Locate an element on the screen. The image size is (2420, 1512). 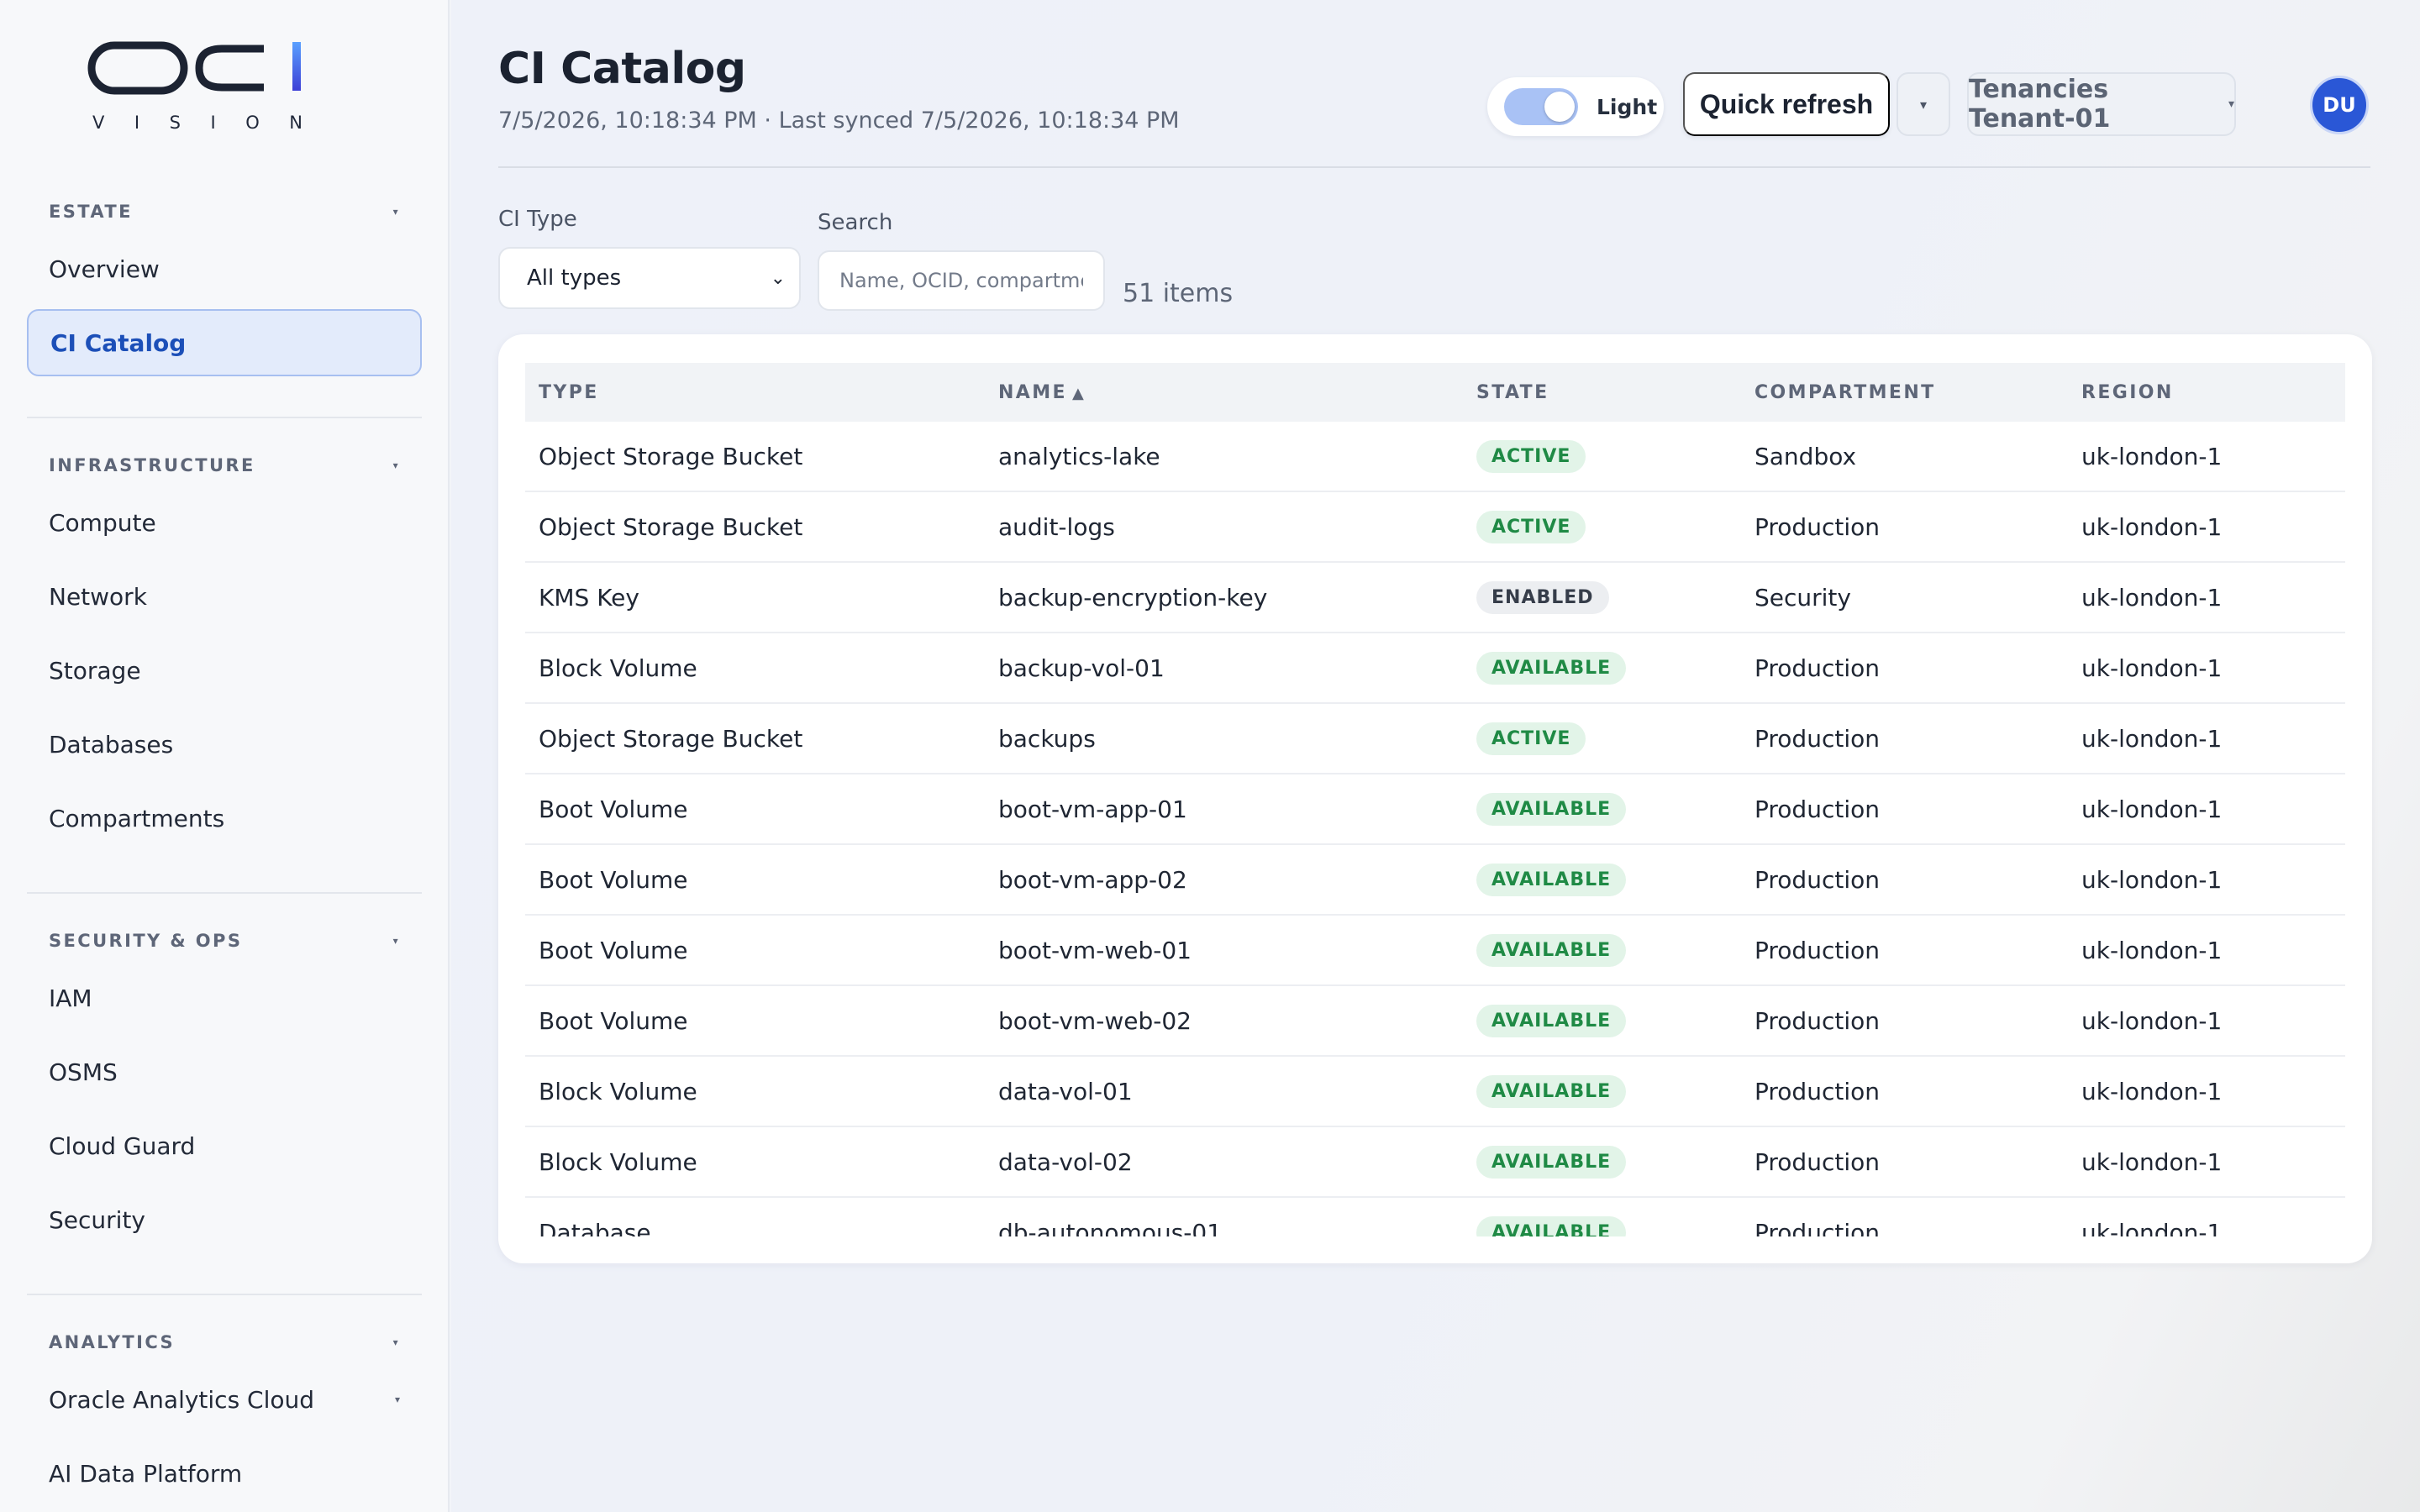
refresh-options-button: ▾ is located at coordinates (1923, 104).